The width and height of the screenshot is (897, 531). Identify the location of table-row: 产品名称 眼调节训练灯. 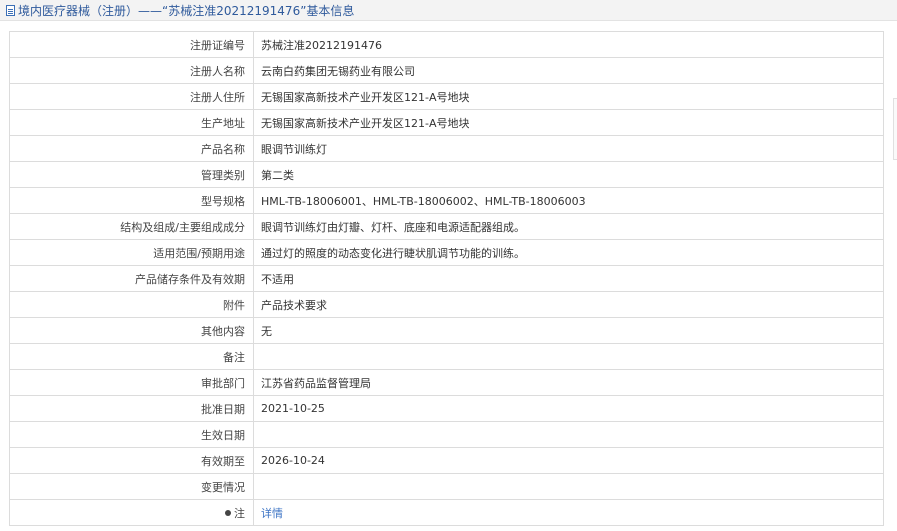
(446, 148).